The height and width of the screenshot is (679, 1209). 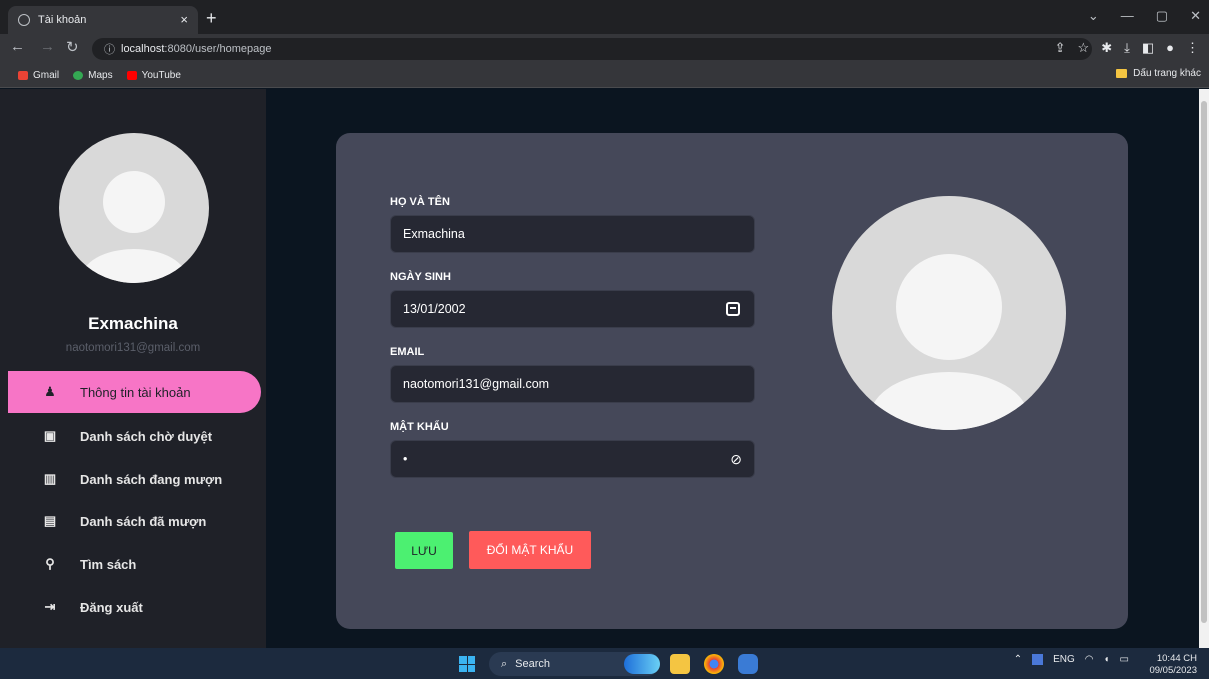 I want to click on scrollbar, so click(x=1204, y=368).